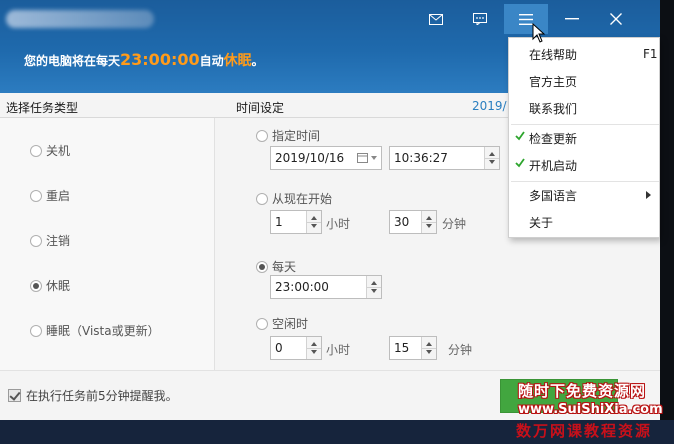 The image size is (674, 444). I want to click on radio-label: 每天, so click(284, 267).